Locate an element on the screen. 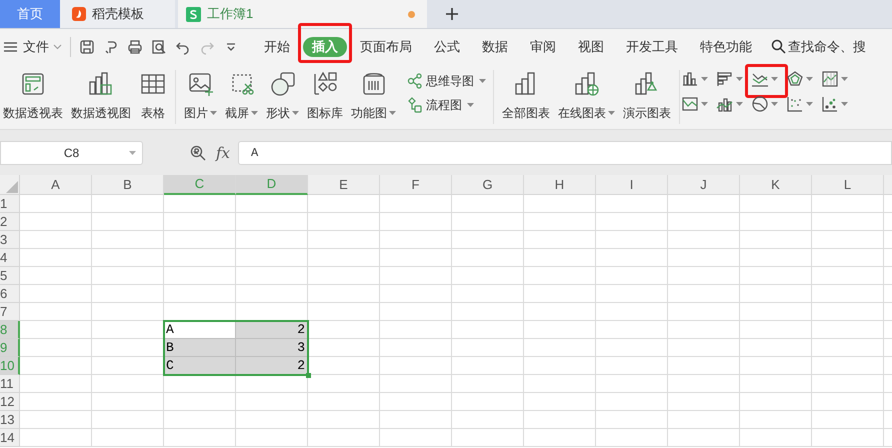  row-header: 4 is located at coordinates (10, 258).